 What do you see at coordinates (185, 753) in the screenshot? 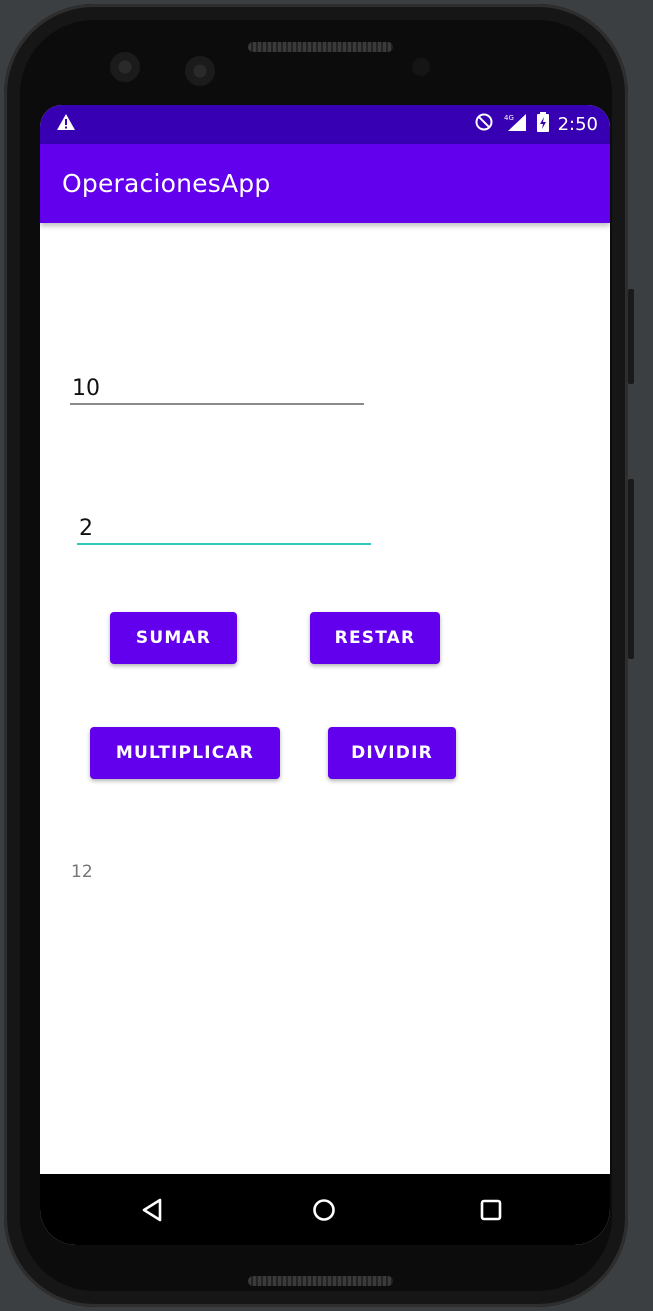
I see `multiplicar-button: MULTIPLICAR` at bounding box center [185, 753].